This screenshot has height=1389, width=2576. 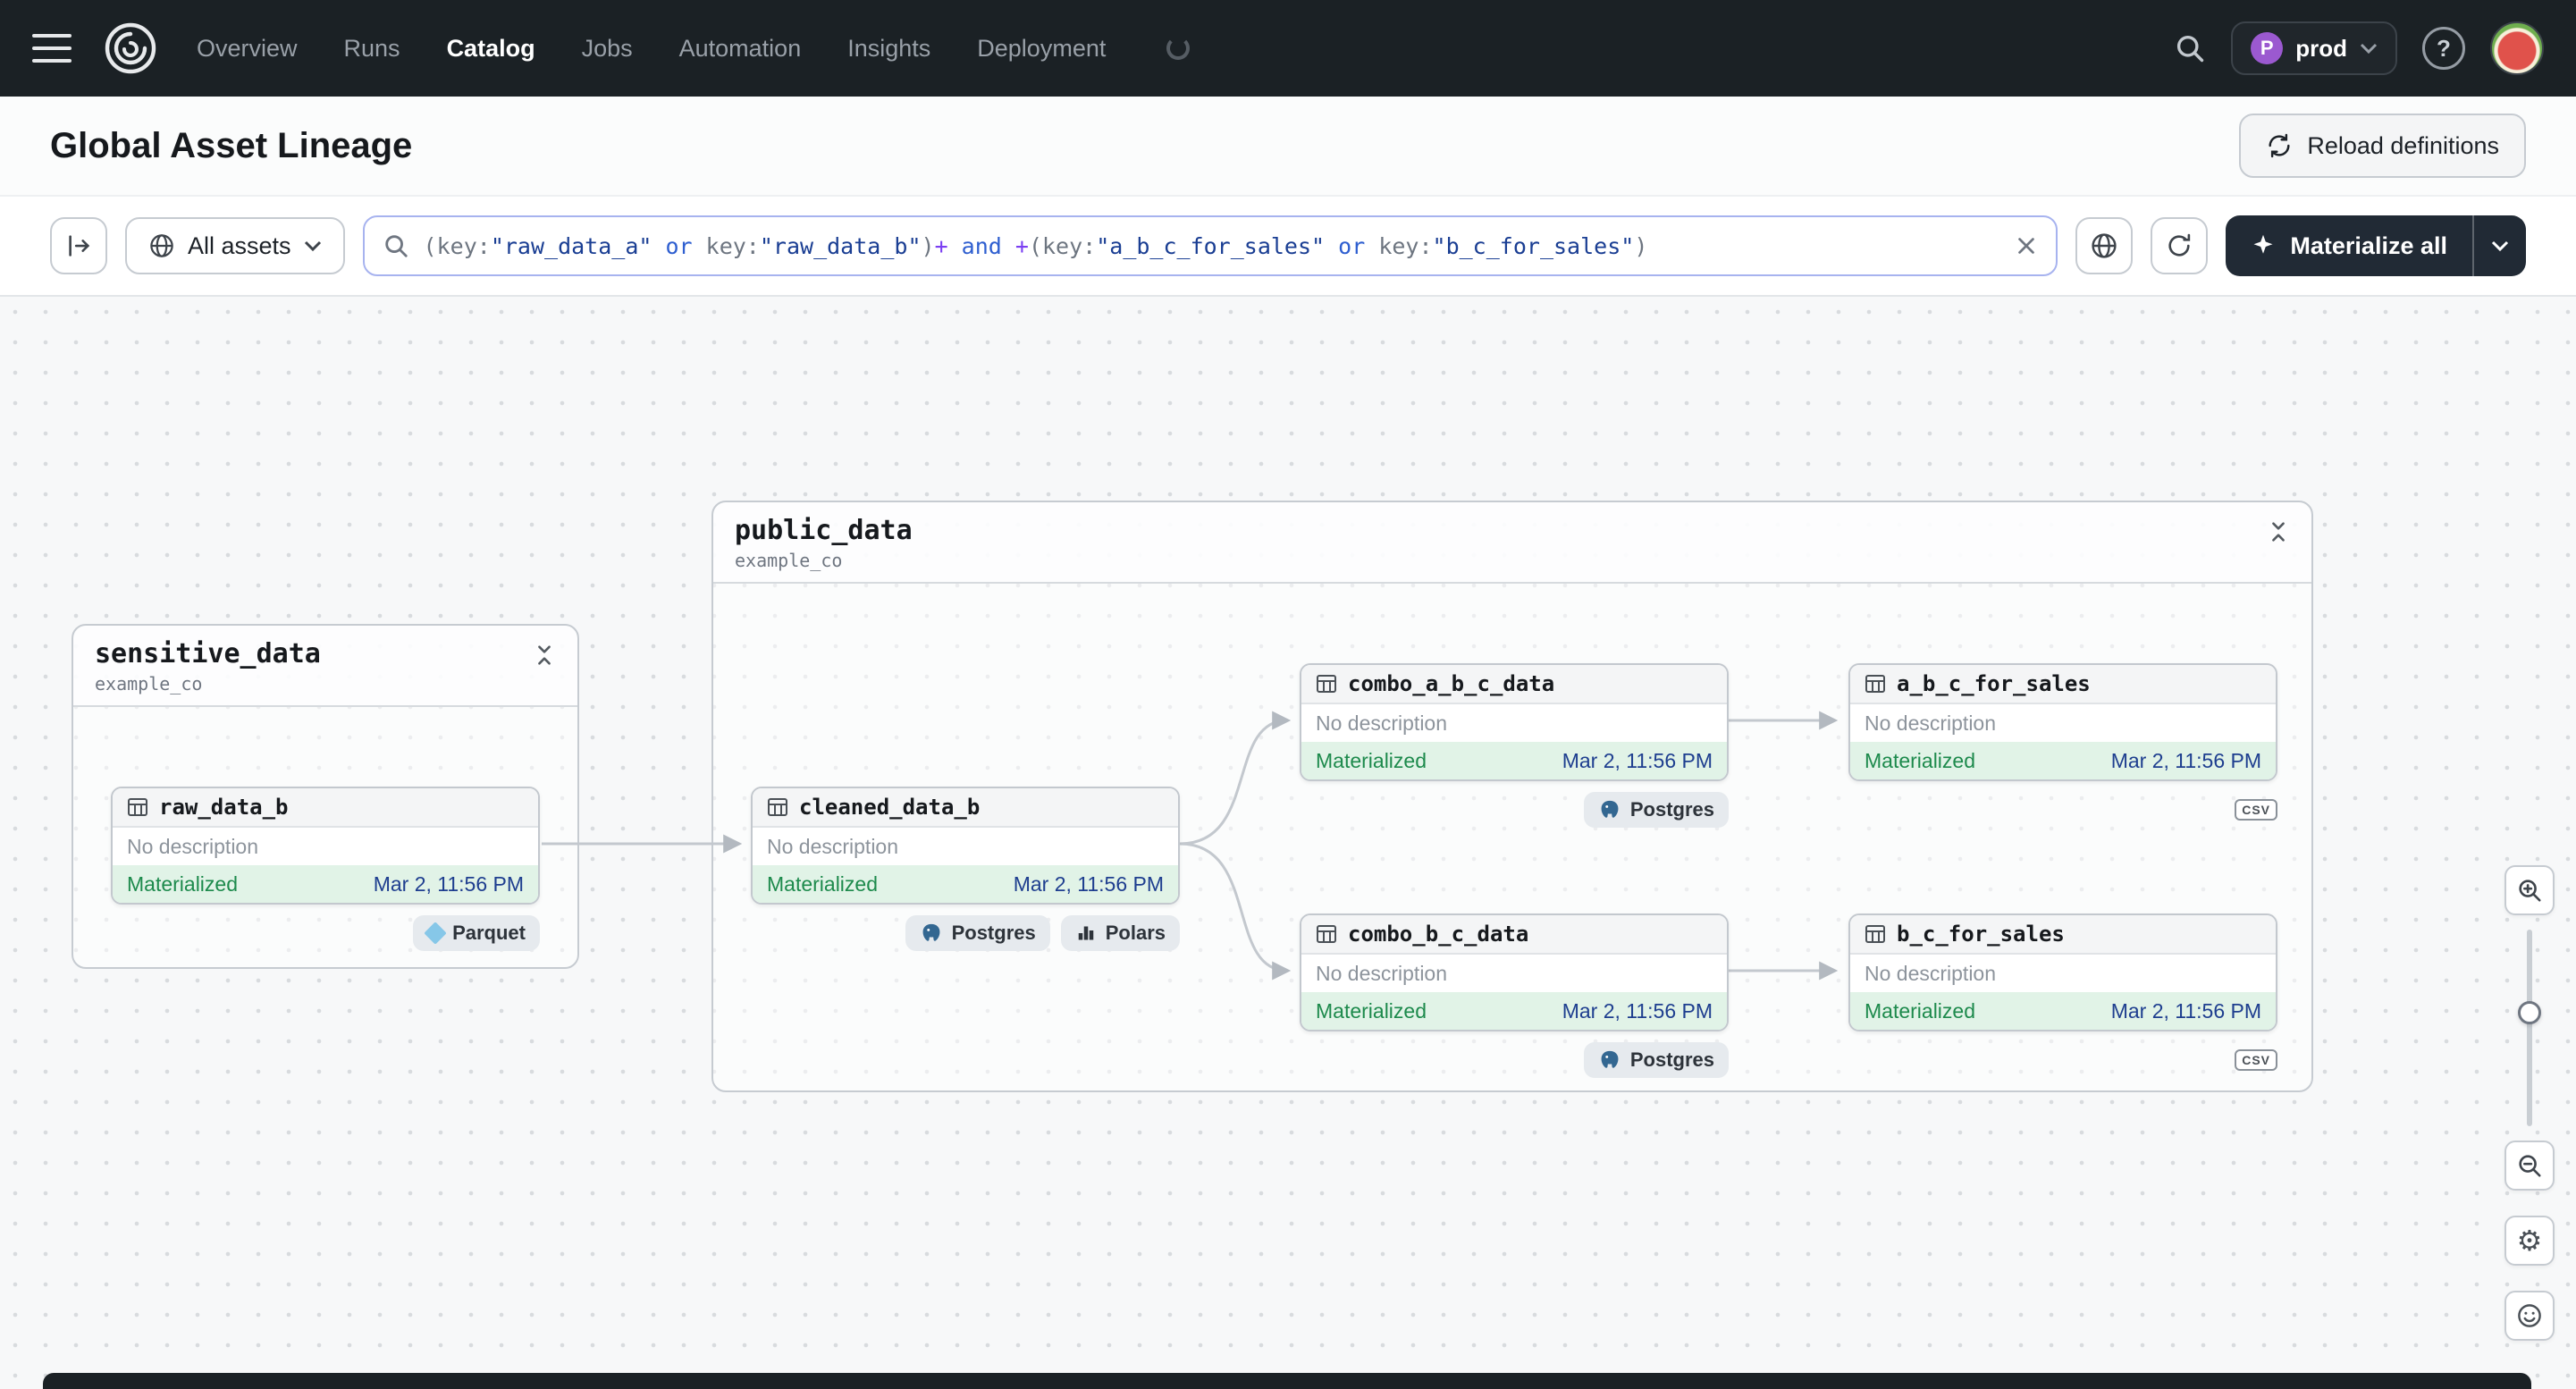 What do you see at coordinates (733, 245) in the screenshot?
I see `query-token: key:` at bounding box center [733, 245].